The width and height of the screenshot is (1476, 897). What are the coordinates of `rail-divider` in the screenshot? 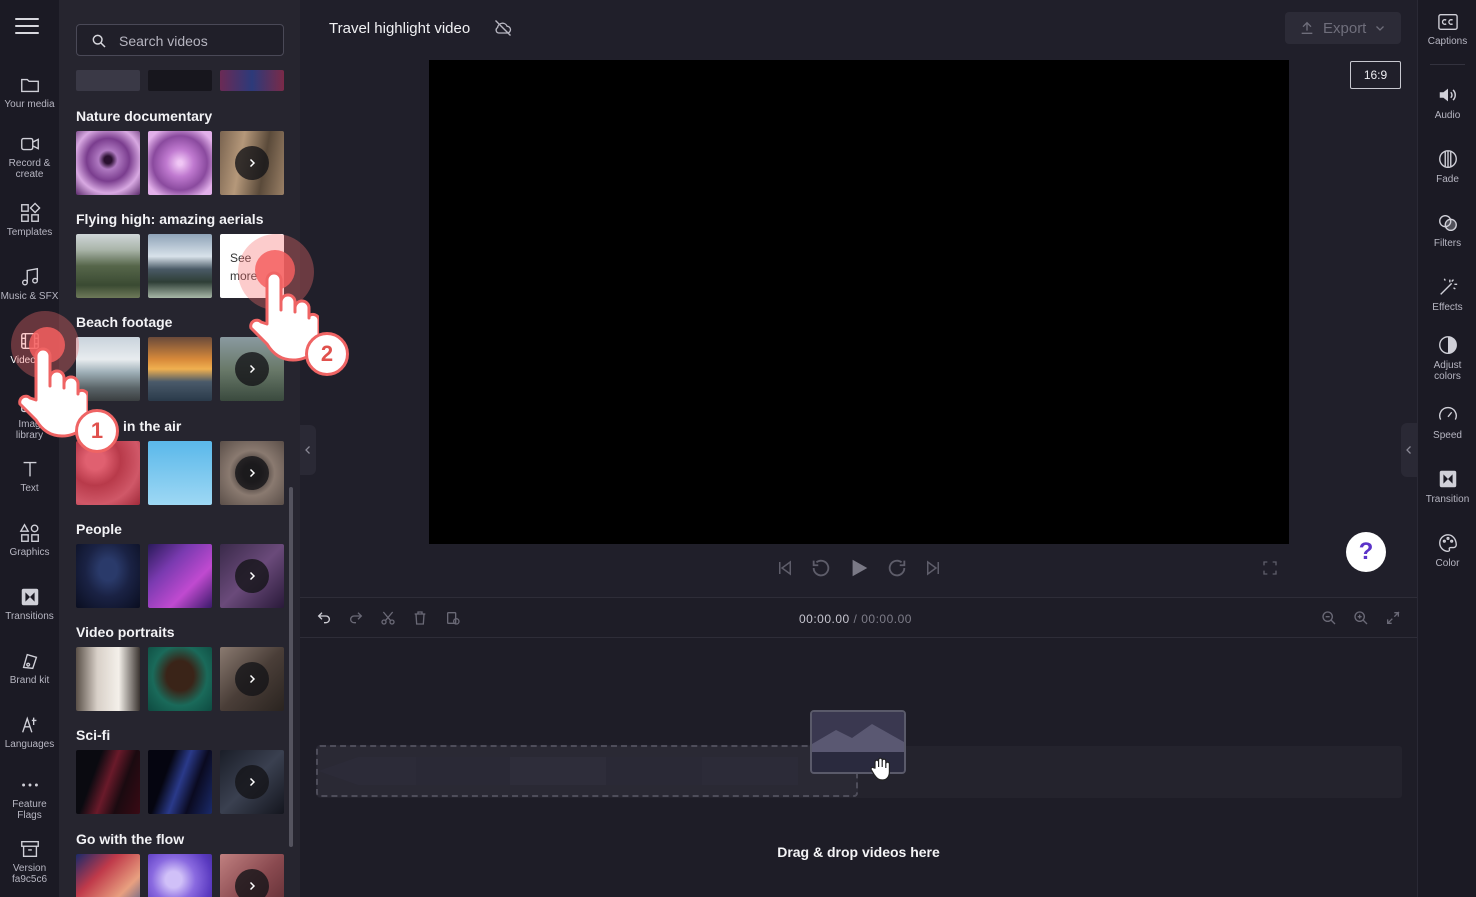 It's located at (1447, 64).